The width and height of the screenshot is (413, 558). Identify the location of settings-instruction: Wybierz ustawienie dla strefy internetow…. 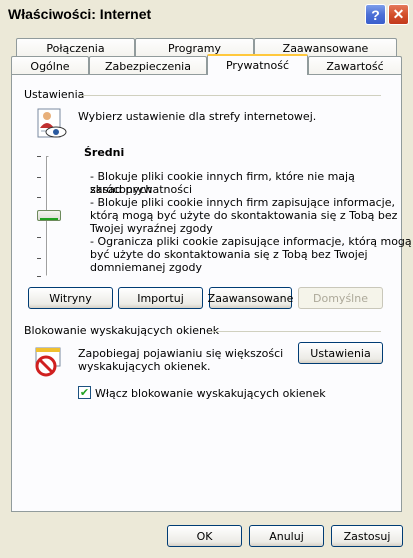
(197, 116).